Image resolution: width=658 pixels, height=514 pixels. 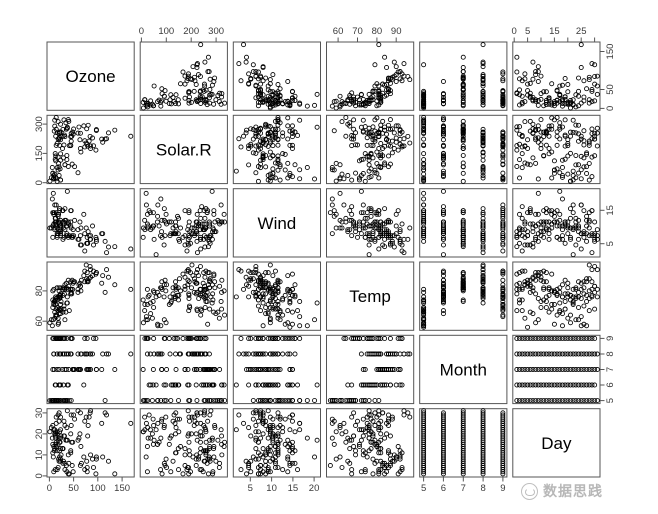 What do you see at coordinates (40, 443) in the screenshot?
I see `yaxis-left-day: 0 10 20 30` at bounding box center [40, 443].